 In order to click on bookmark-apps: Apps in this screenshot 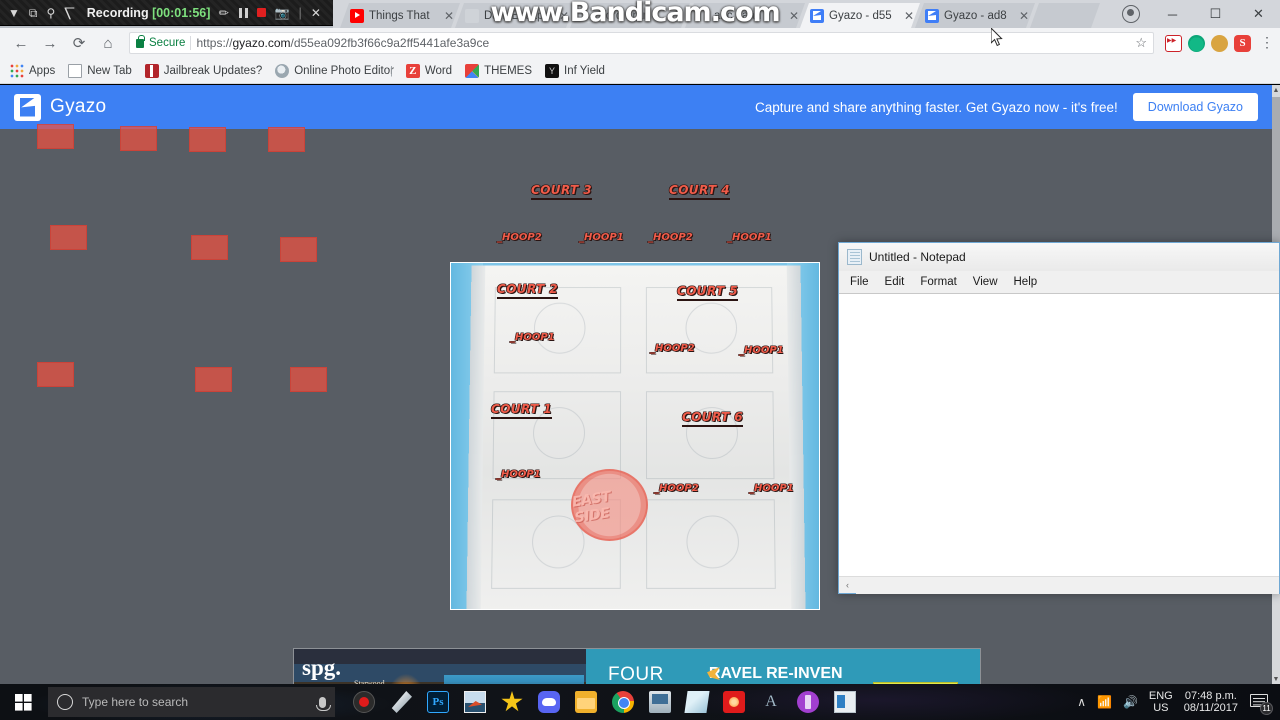, I will do `click(33, 70)`.